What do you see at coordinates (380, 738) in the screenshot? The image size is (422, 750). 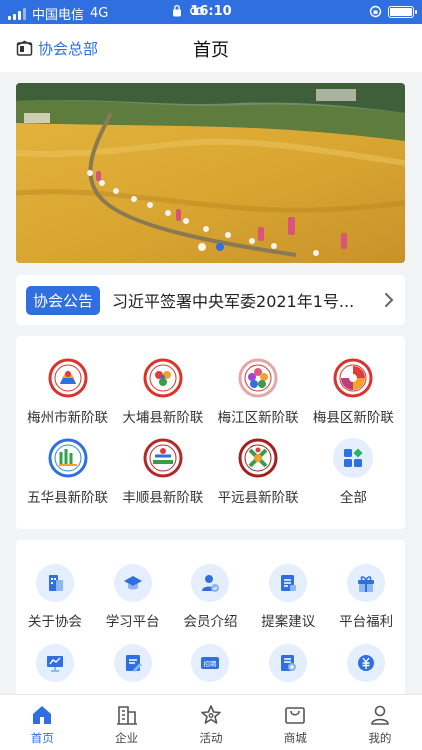 I see `tab-label: 我的` at bounding box center [380, 738].